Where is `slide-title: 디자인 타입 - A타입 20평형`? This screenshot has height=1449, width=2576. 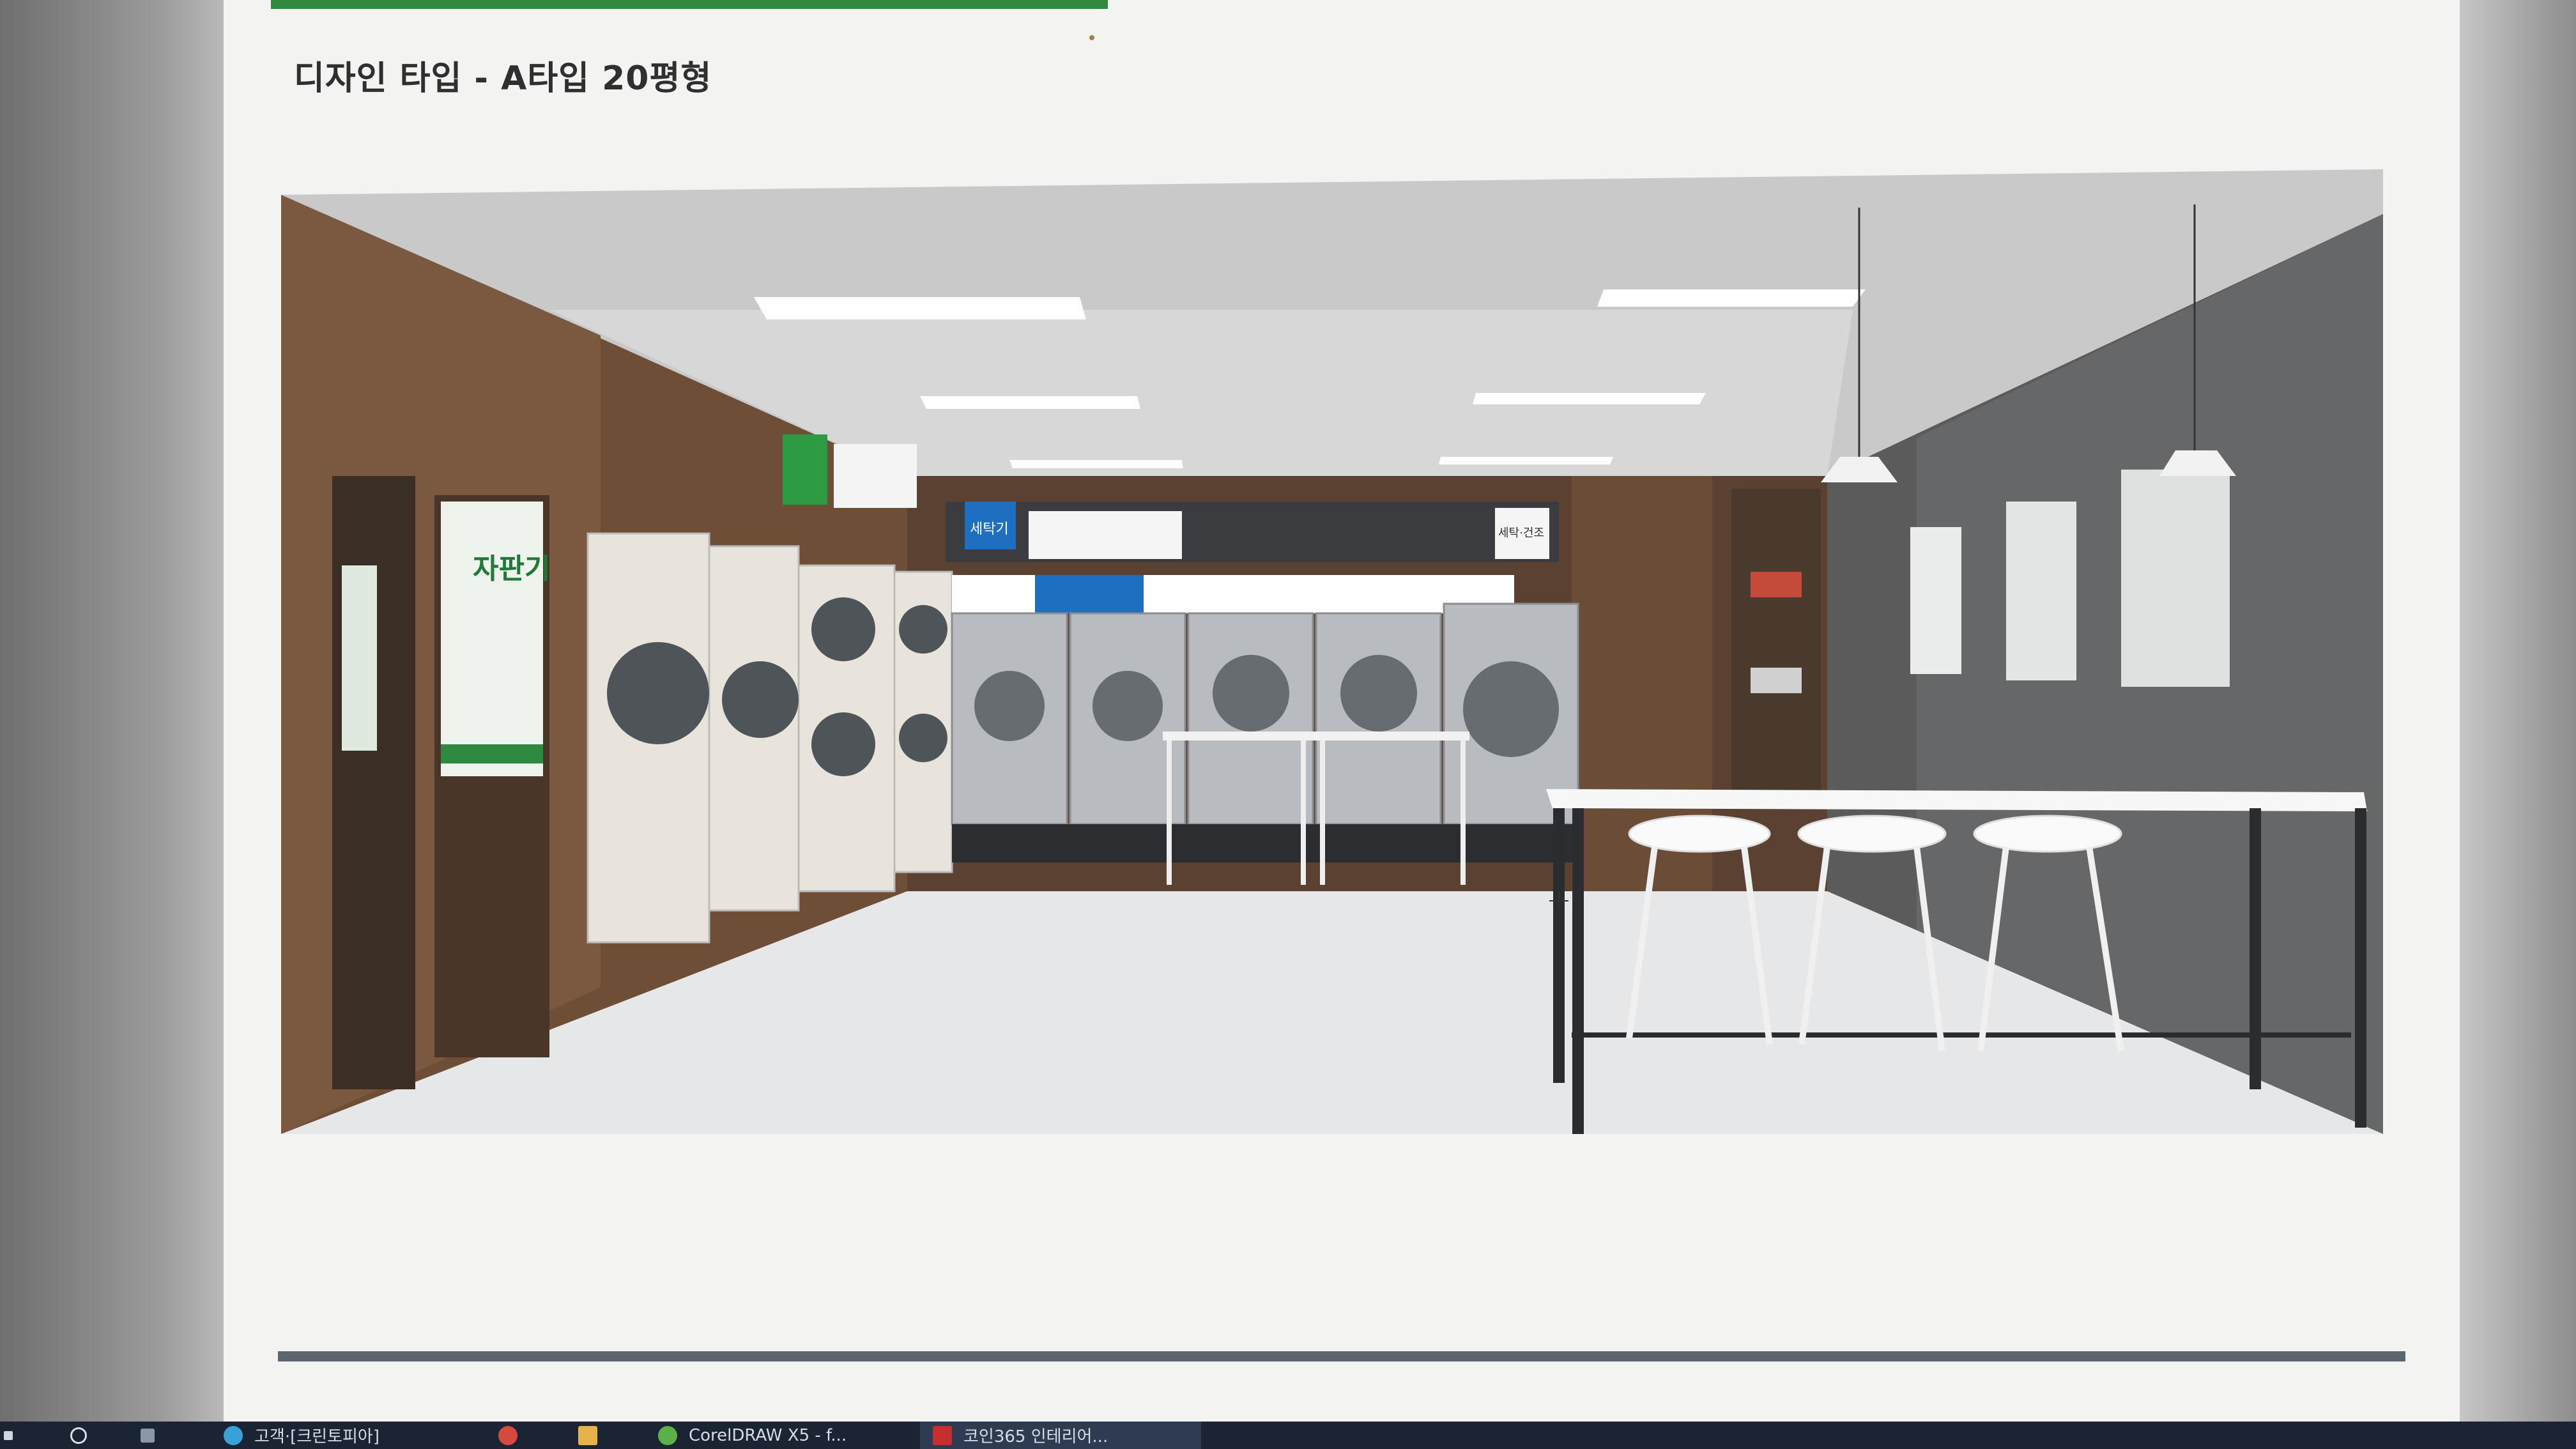
slide-title: 디자인 타입 - A타입 20평형 is located at coordinates (503, 78).